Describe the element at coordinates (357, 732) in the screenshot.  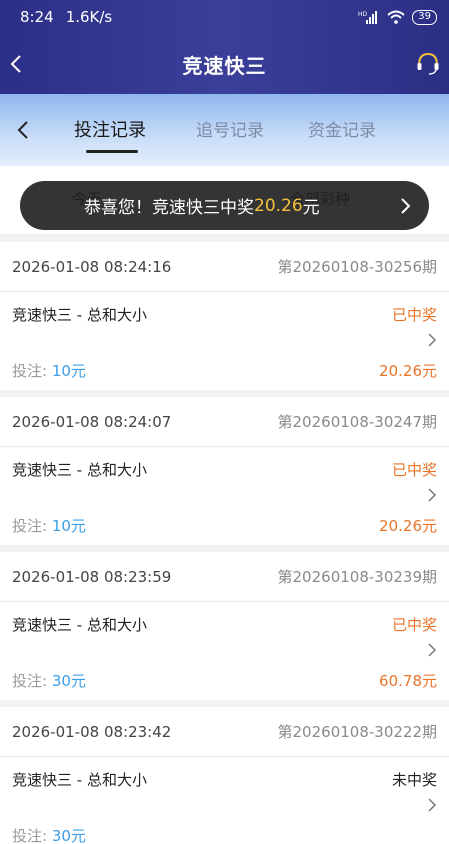
I see `record-issue: 第20260108-30222期` at that location.